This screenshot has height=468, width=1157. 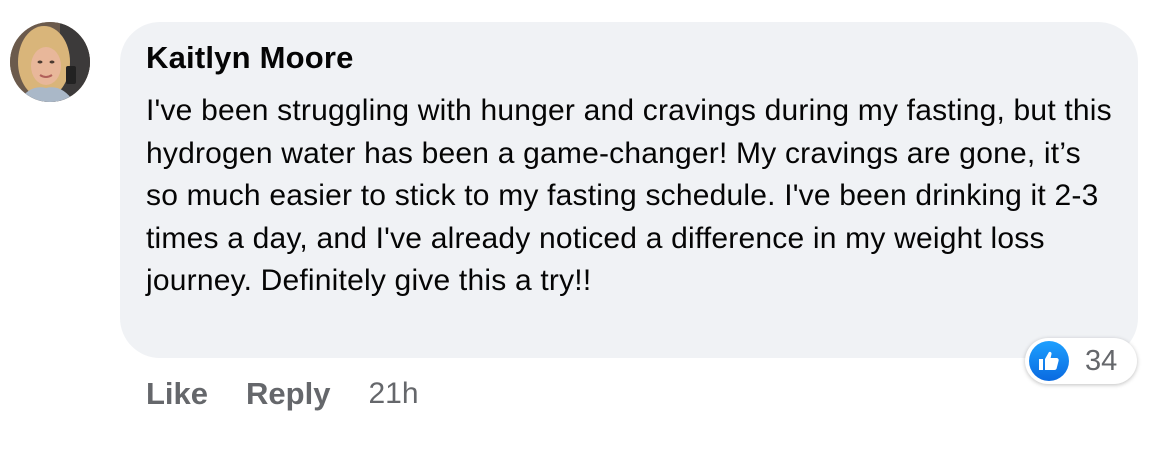 I want to click on reaction-count: 34, so click(x=1101, y=360).